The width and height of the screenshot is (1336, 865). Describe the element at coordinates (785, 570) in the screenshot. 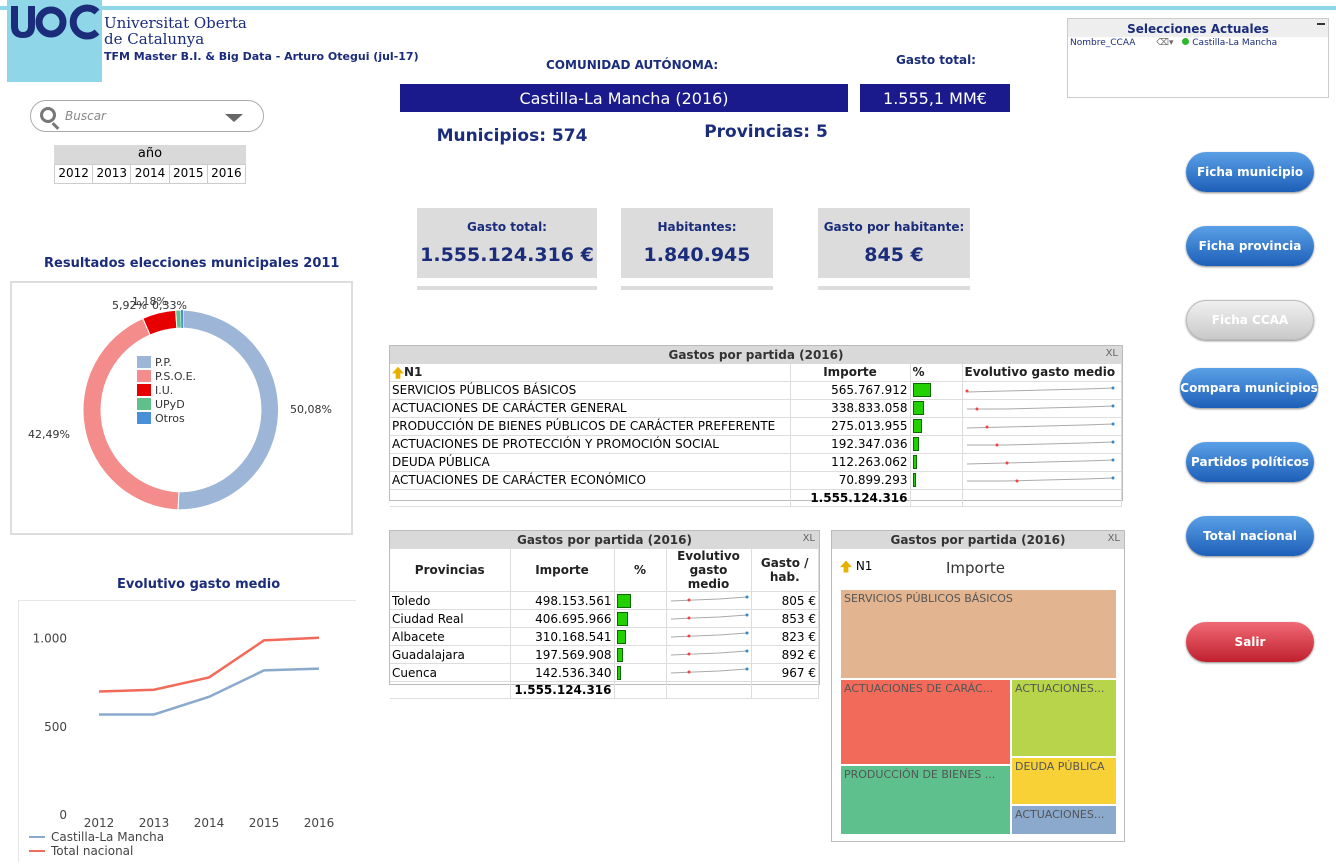

I see `column-header-gasto-hab: Gasto / hab.` at that location.